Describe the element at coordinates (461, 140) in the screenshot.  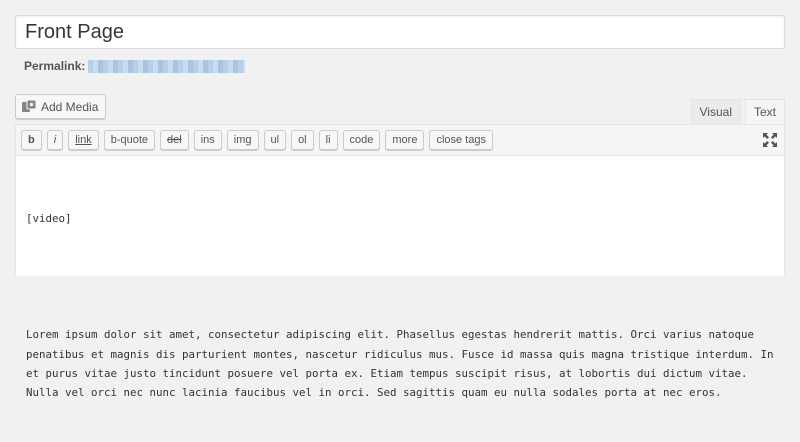
I see `qt-close-tags-button: close tags` at that location.